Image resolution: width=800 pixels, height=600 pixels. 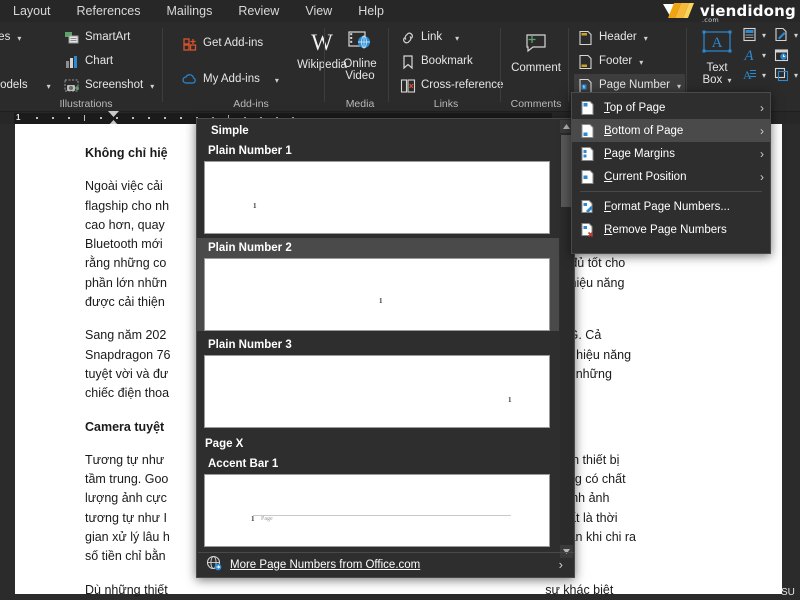 What do you see at coordinates (536, 45) in the screenshot?
I see `comment-icon` at bounding box center [536, 45].